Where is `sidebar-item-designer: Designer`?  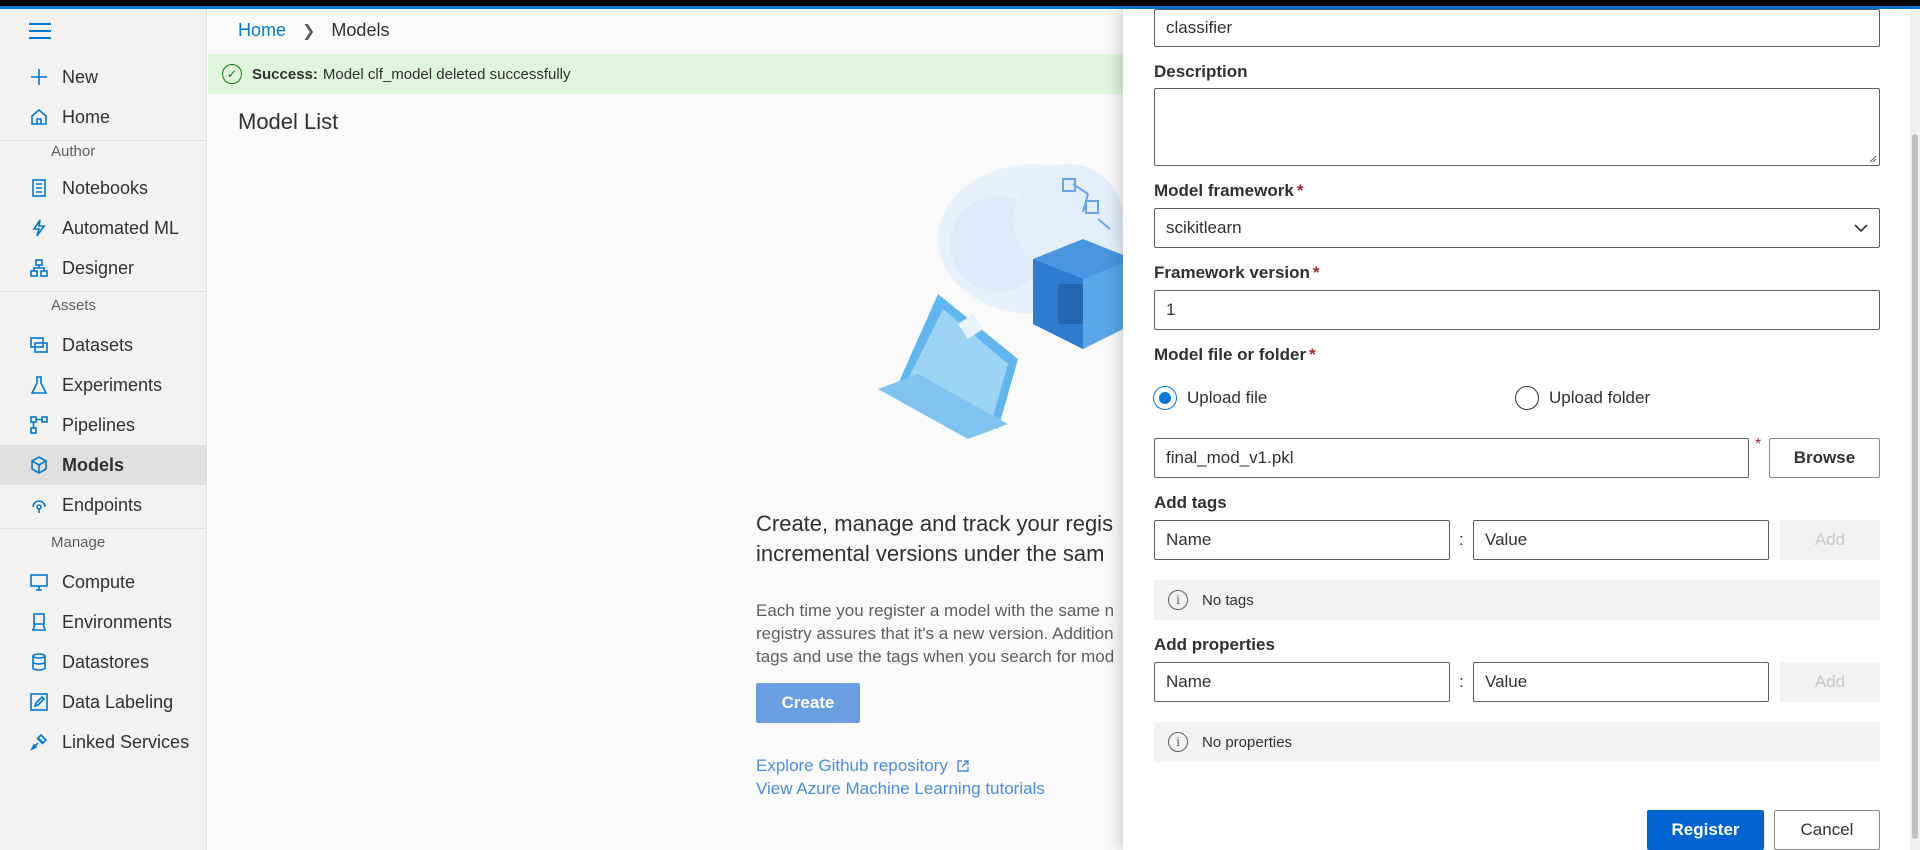 sidebar-item-designer: Designer is located at coordinates (103, 268).